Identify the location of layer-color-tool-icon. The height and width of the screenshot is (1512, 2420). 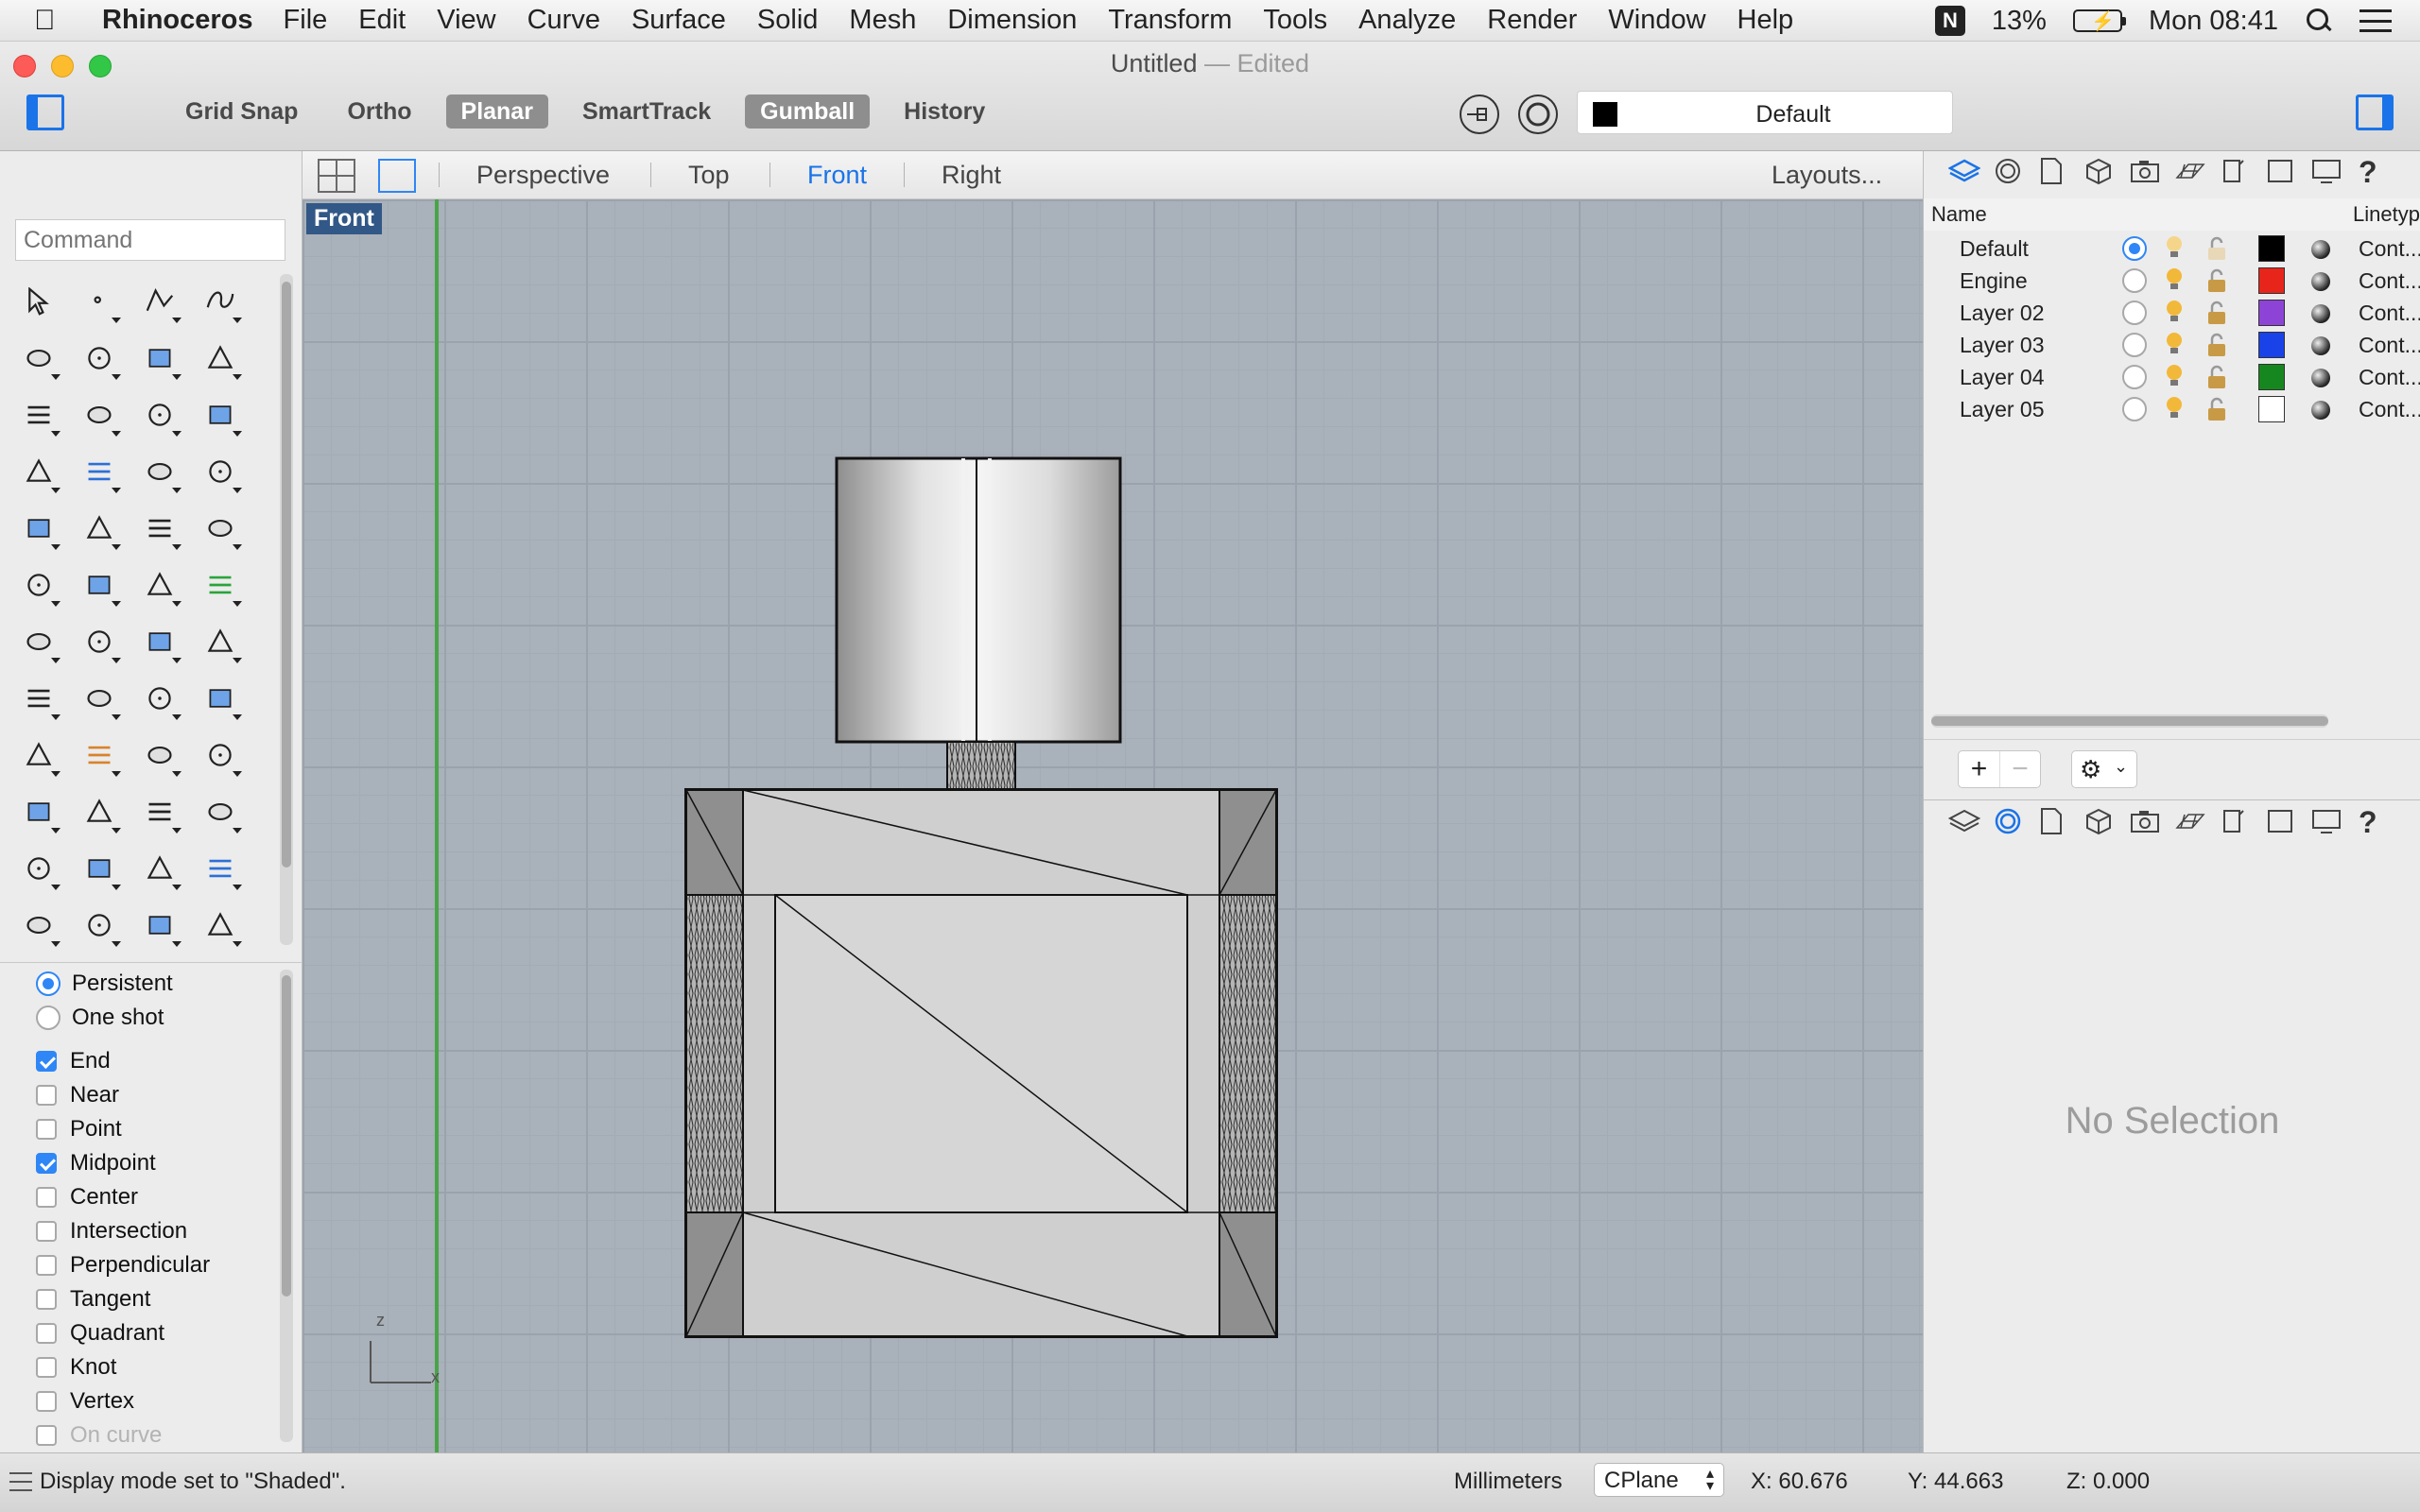
(158, 926).